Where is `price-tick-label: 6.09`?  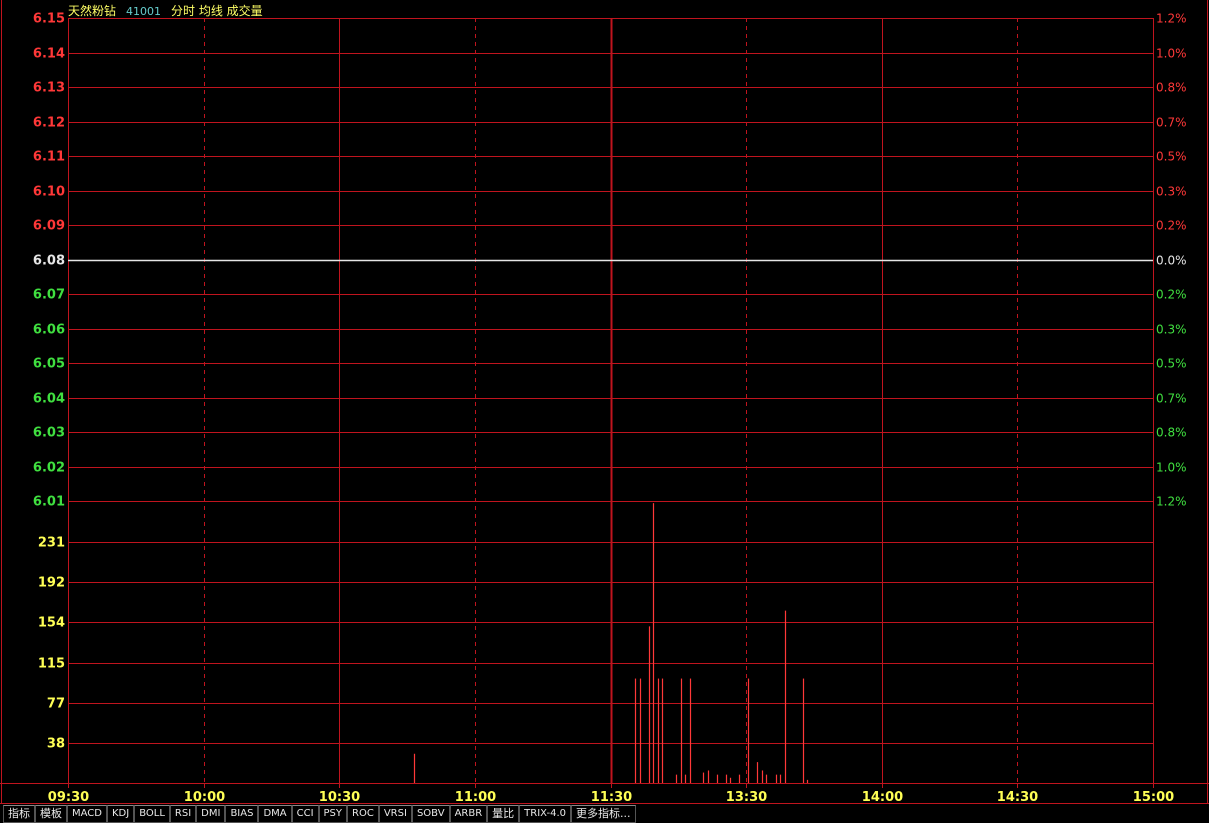 price-tick-label: 6.09 is located at coordinates (49, 226).